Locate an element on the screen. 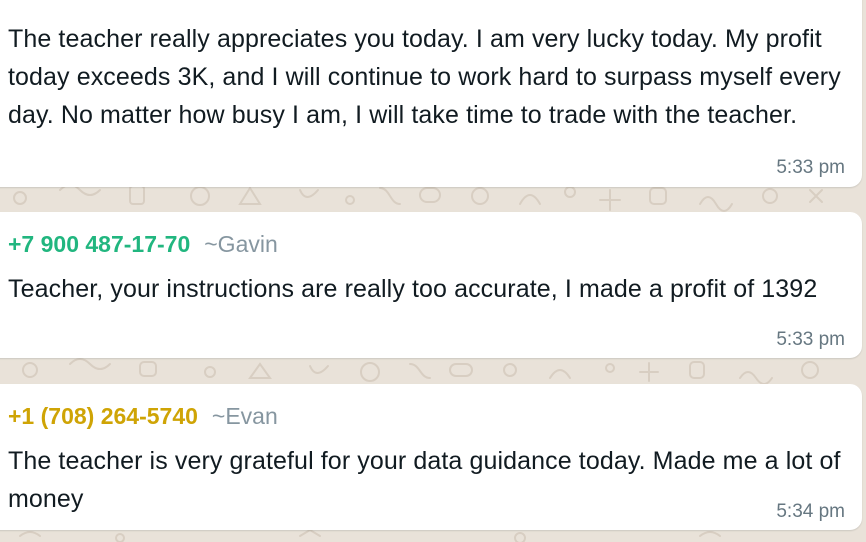  sender-phone: +1 (708) 264-5740 is located at coordinates (103, 416).